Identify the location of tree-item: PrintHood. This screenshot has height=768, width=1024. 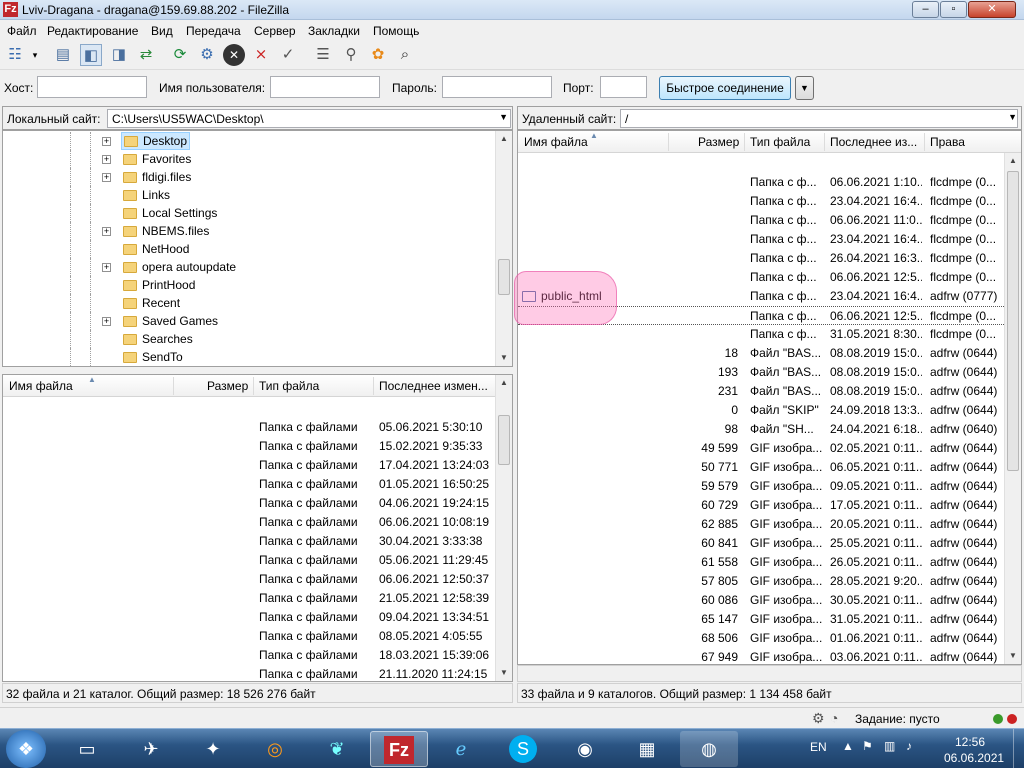
(249, 285).